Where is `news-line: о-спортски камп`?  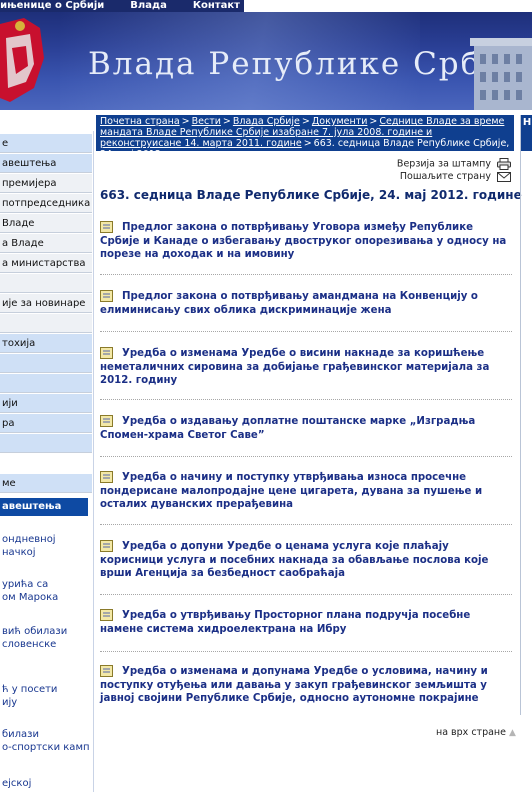
news-line: о-спортски камп is located at coordinates (46, 747).